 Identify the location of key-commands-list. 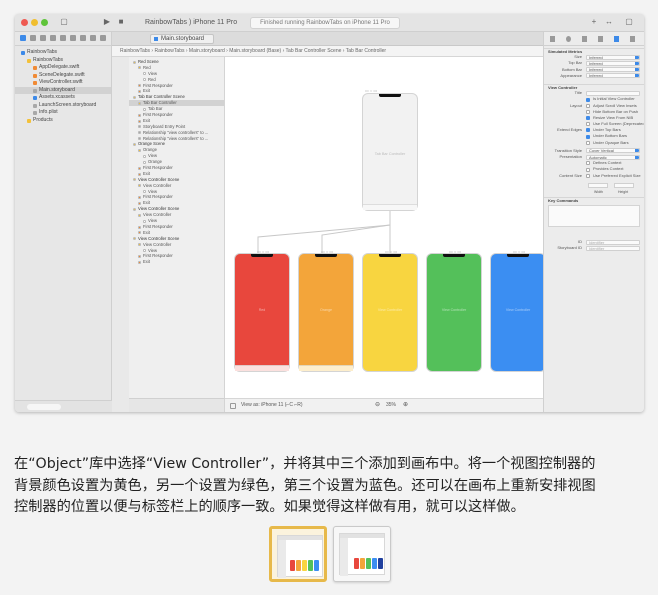
(594, 216).